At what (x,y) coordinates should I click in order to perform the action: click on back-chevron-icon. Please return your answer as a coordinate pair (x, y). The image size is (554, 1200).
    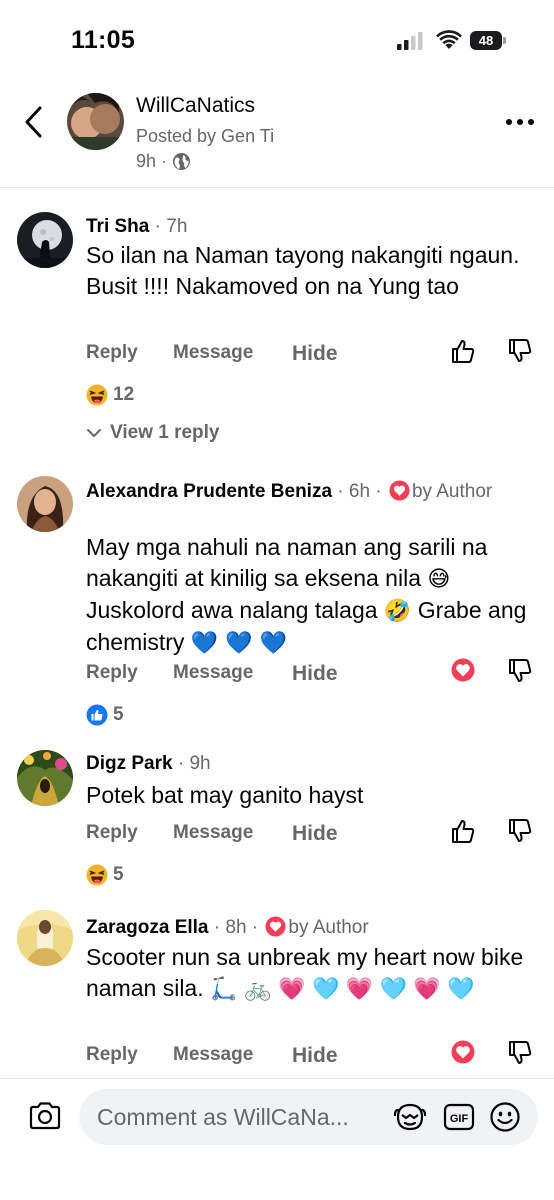
    Looking at the image, I should click on (34, 122).